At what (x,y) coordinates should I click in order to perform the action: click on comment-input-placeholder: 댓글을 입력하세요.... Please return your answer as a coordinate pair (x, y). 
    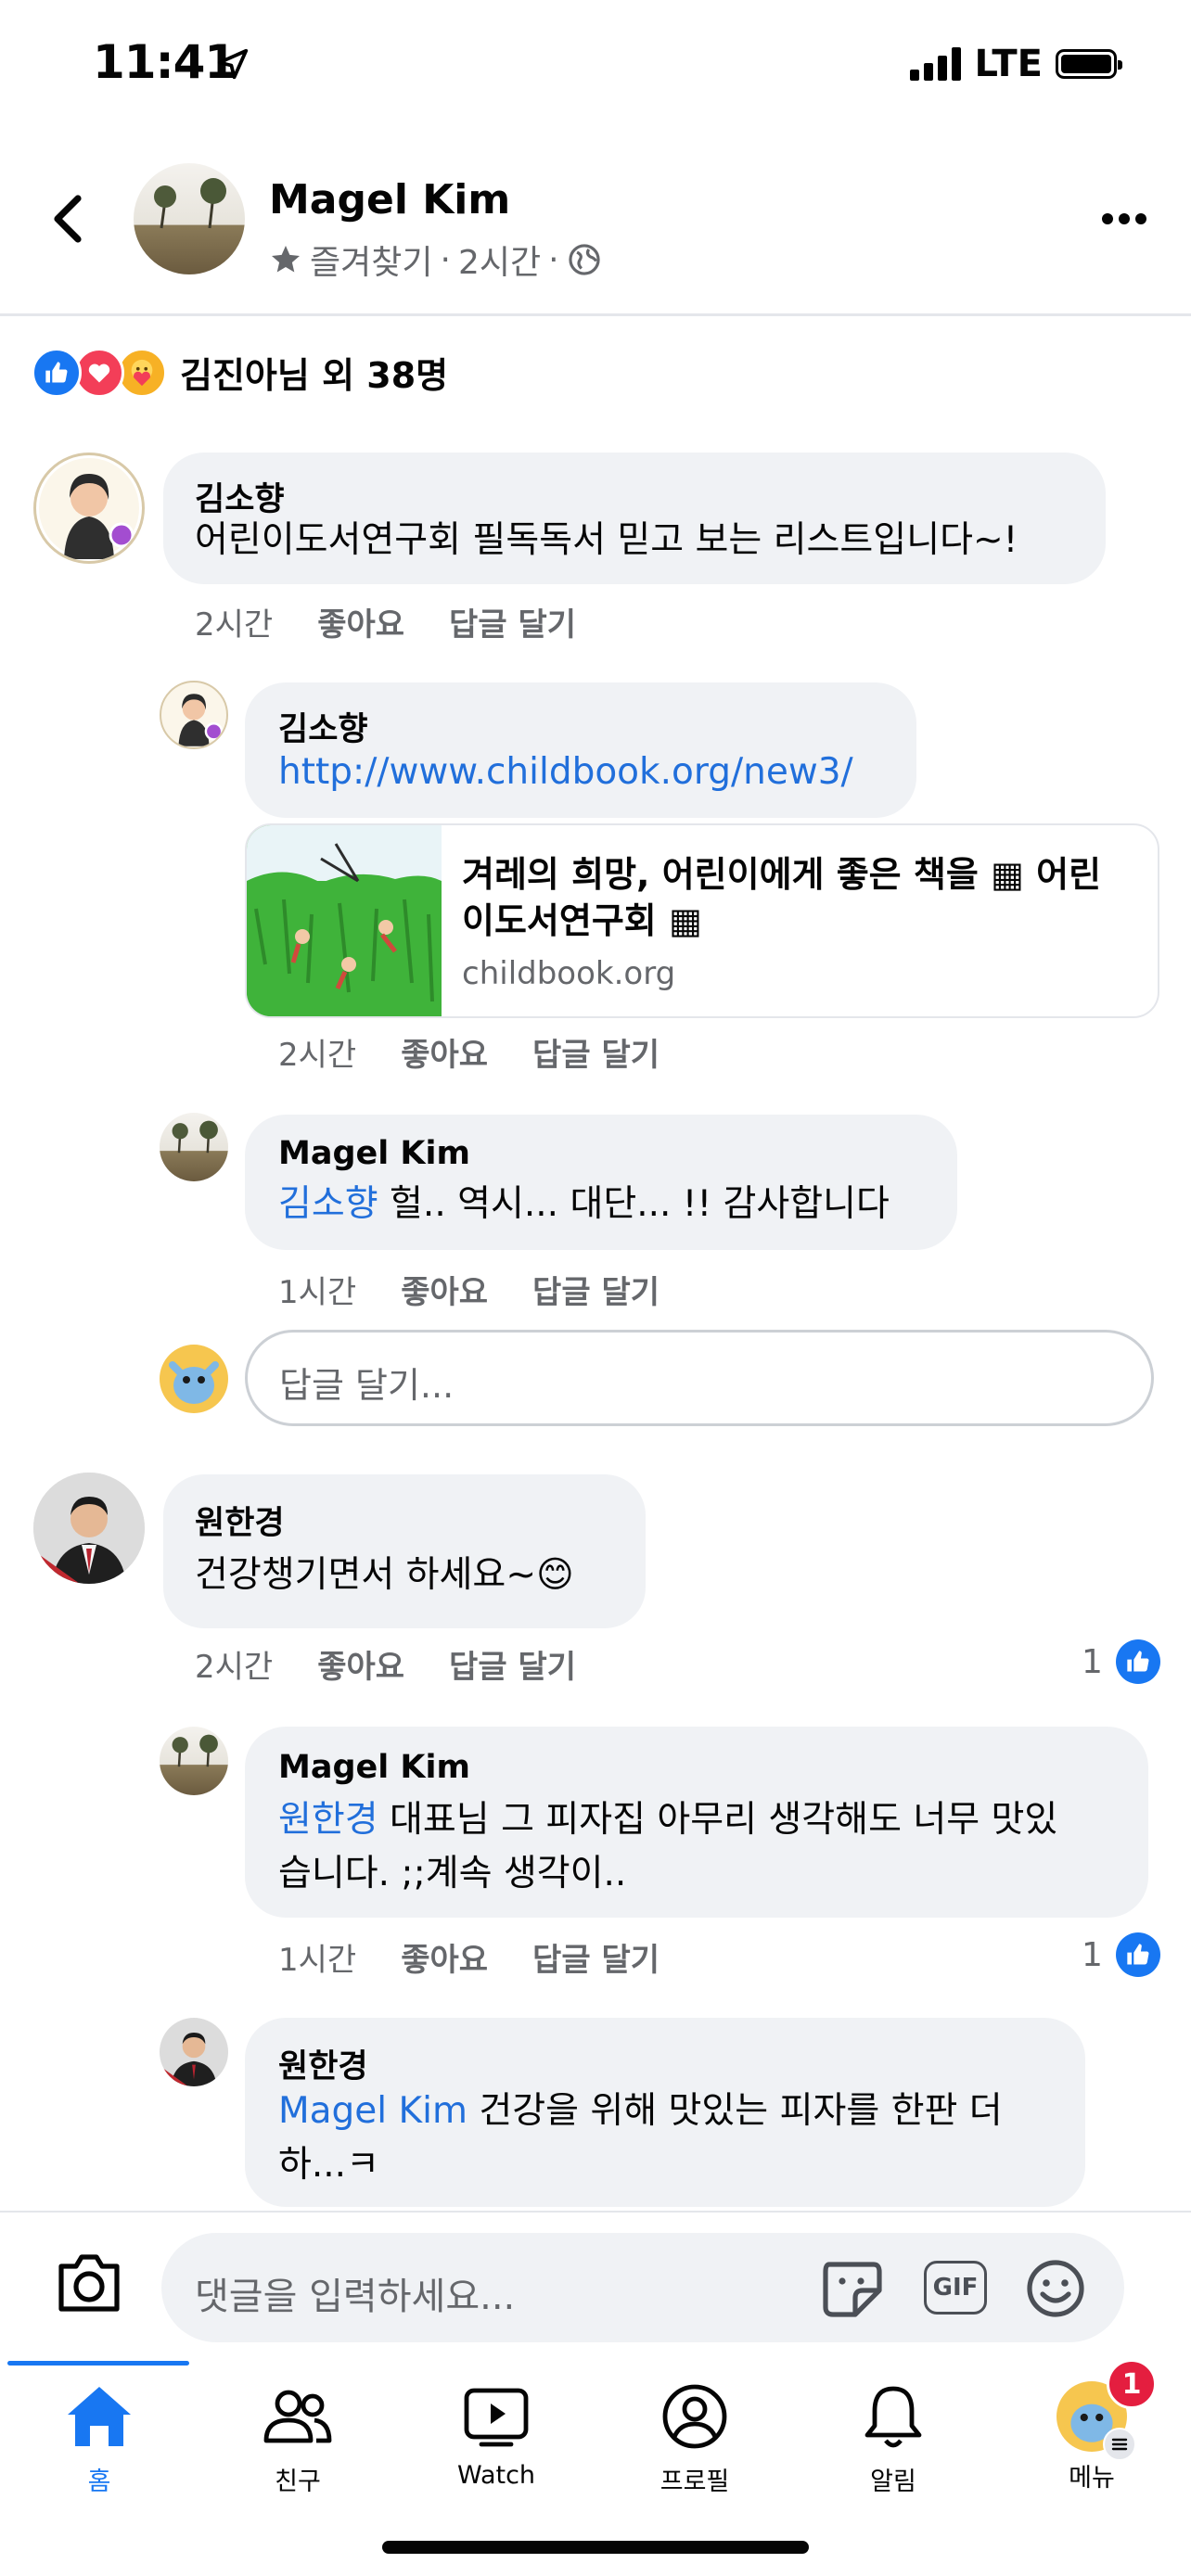
    Looking at the image, I should click on (355, 2297).